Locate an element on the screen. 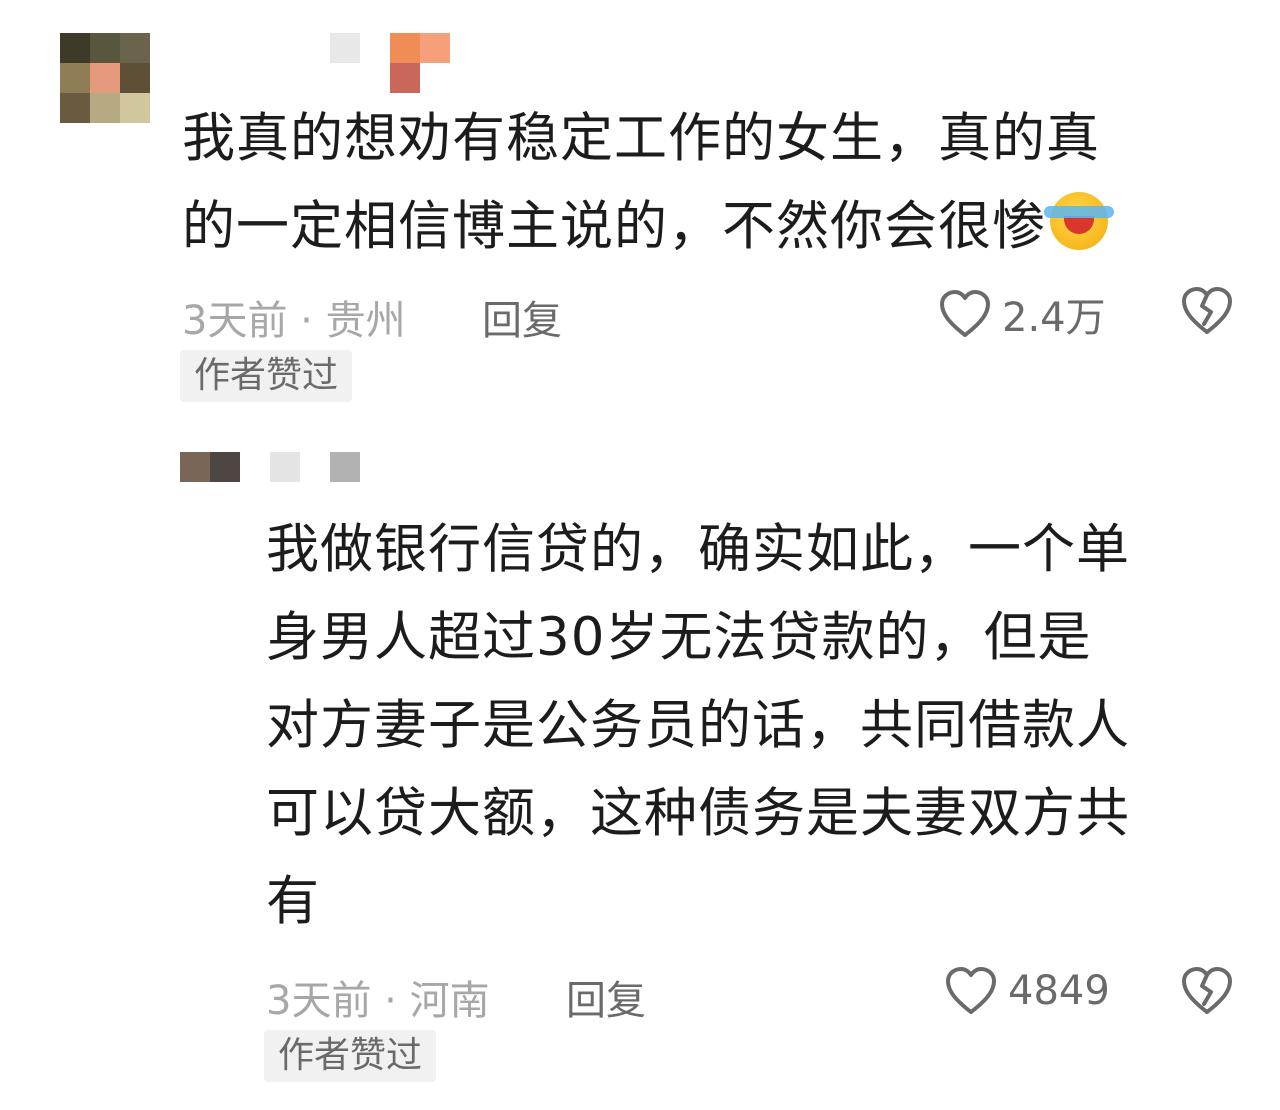  reply-time-location: 3天前 · 河南 is located at coordinates (378, 1001).